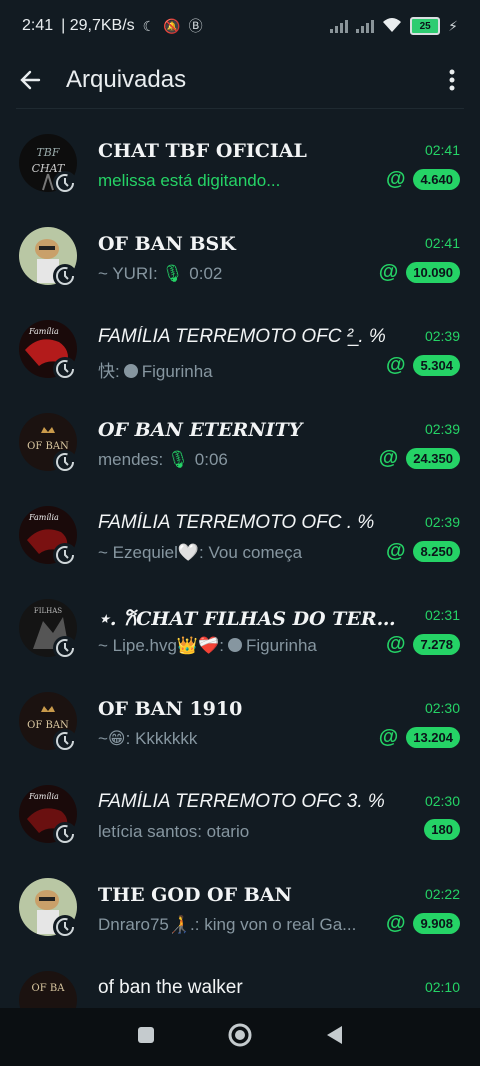 The image size is (480, 1066). What do you see at coordinates (236, 522) in the screenshot?
I see `chat-title: FAMÍLIA TERREMOTO OFC . %` at bounding box center [236, 522].